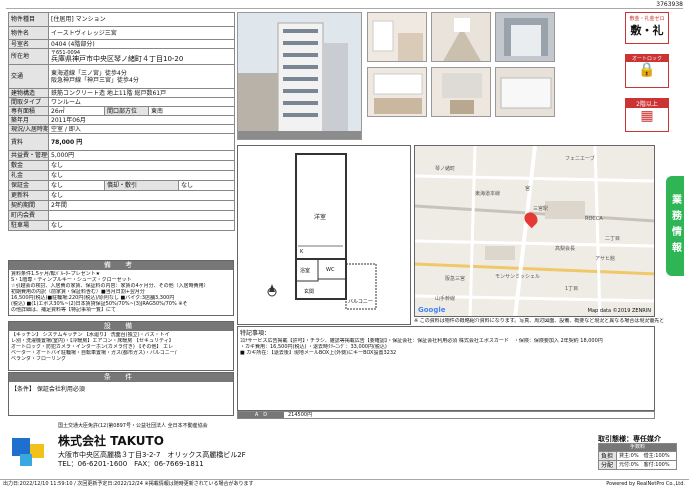 Image resolution: width=689 pixels, height=491 pixels. I want to click on remarks-line: の他詳細は、補足資料等【特記事項一覧】にて, so click(64, 310).